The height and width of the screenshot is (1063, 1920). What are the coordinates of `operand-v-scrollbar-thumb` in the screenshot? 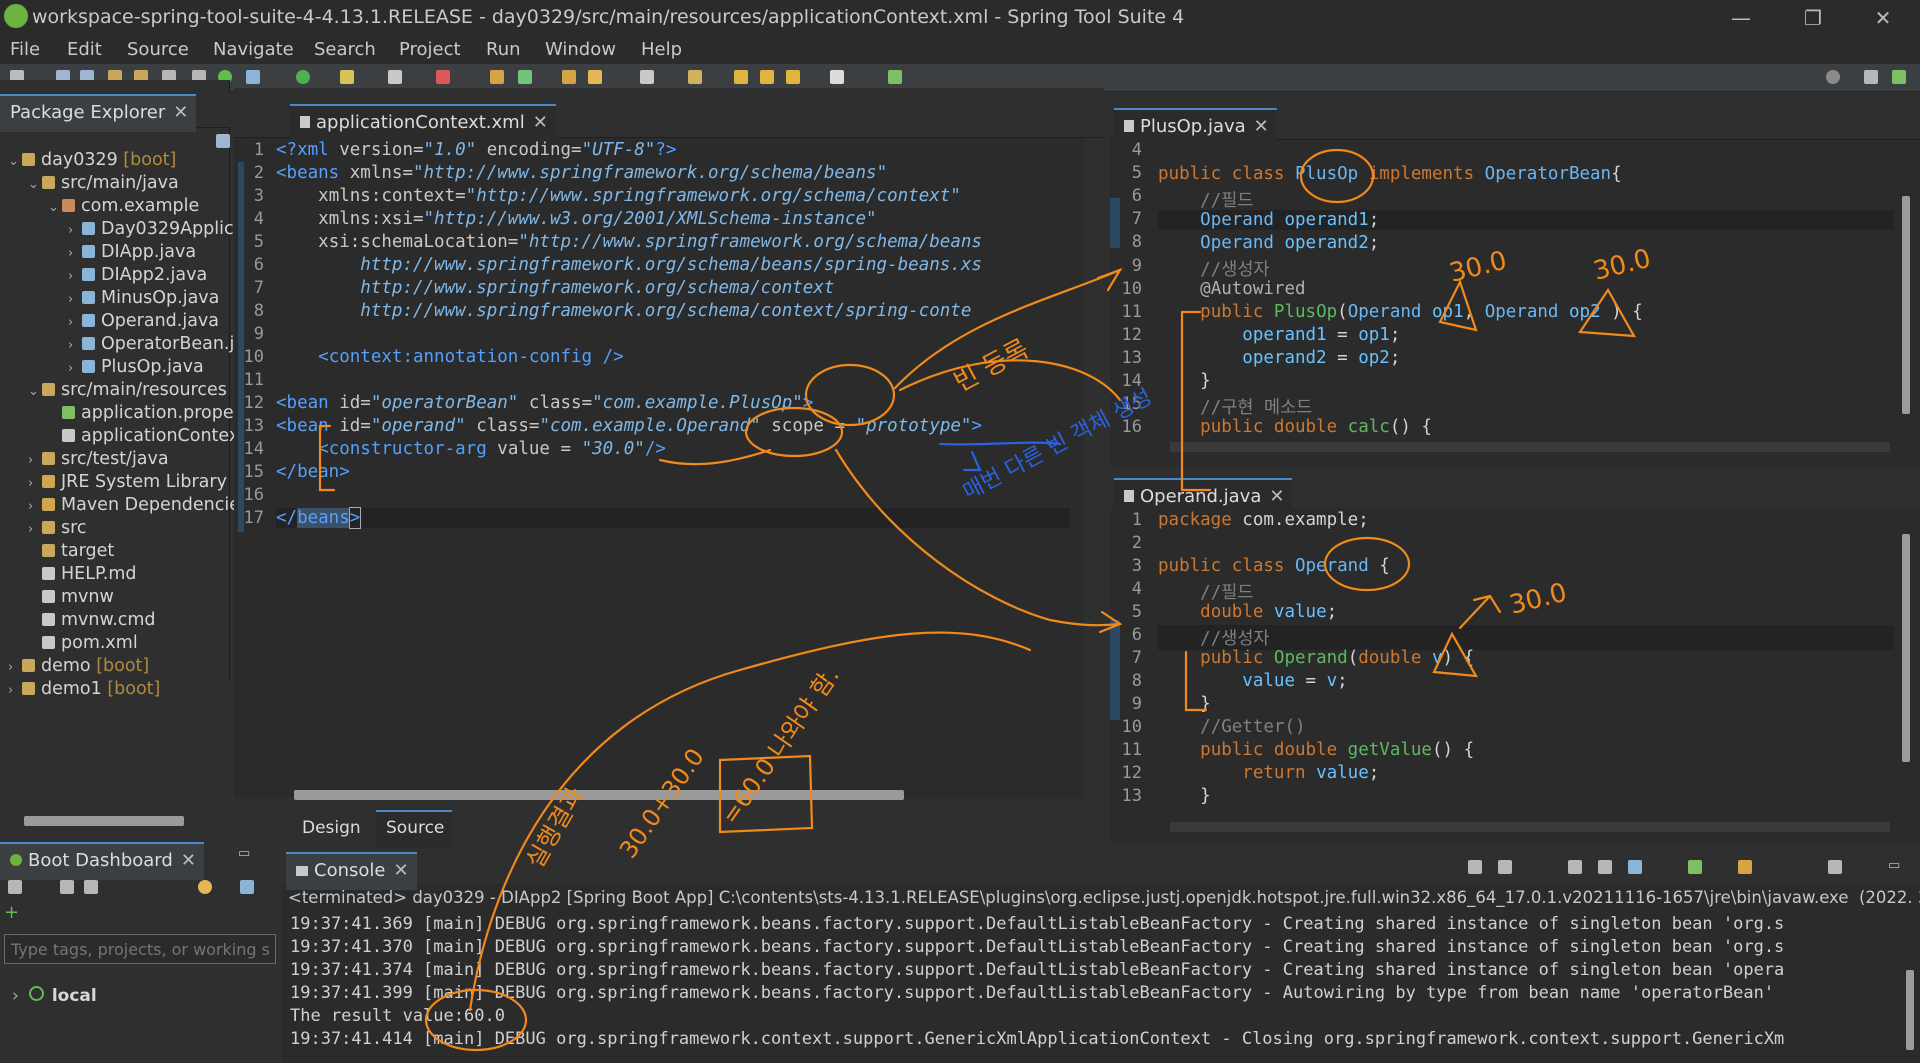 It's located at (1906, 648).